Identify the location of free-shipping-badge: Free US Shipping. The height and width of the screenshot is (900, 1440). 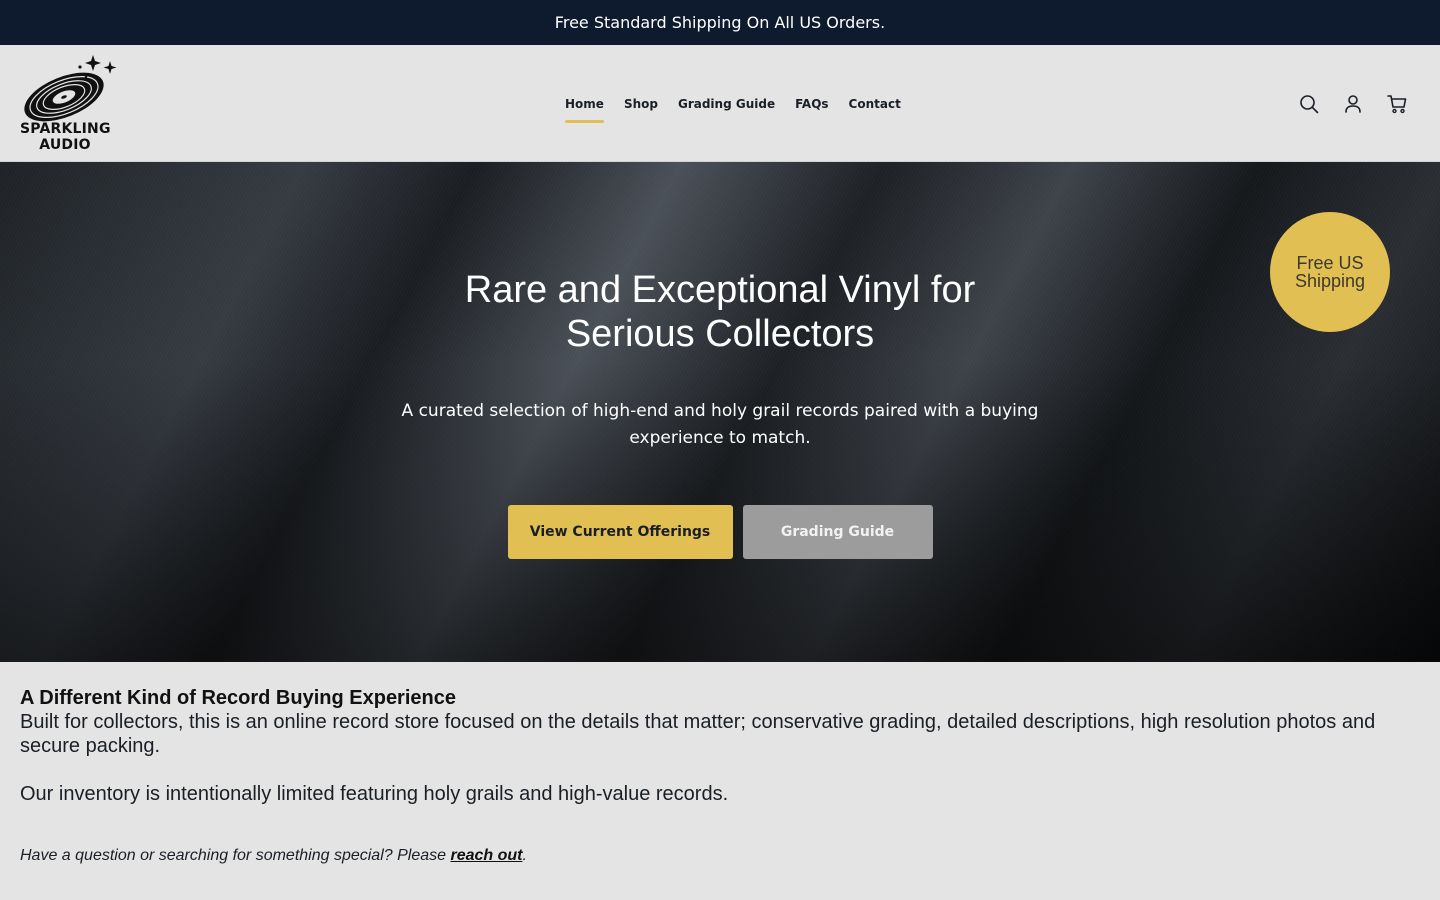
(1330, 272).